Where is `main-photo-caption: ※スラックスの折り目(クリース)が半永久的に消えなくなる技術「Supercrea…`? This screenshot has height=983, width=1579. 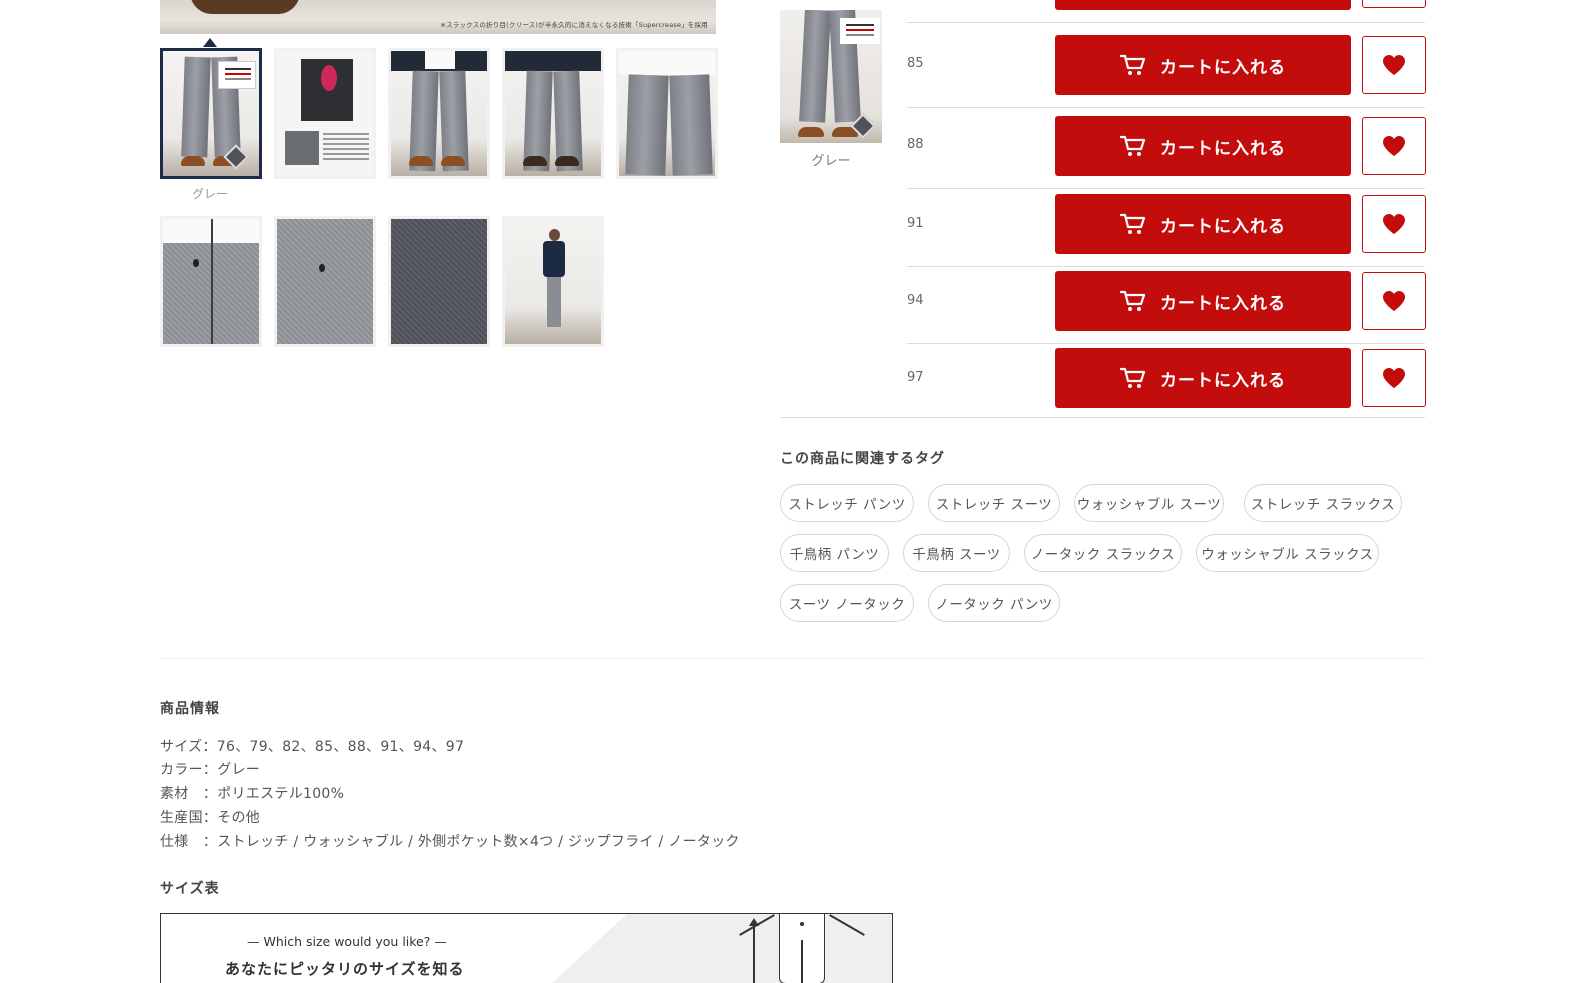 main-photo-caption: ※スラックスの折り目(クリース)が半永久的に消えなくなる技術「Supercrea… is located at coordinates (574, 25).